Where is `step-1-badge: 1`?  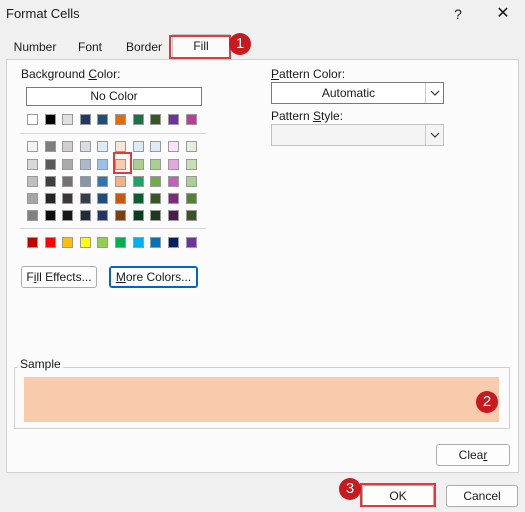
step-1-badge: 1 is located at coordinates (240, 44).